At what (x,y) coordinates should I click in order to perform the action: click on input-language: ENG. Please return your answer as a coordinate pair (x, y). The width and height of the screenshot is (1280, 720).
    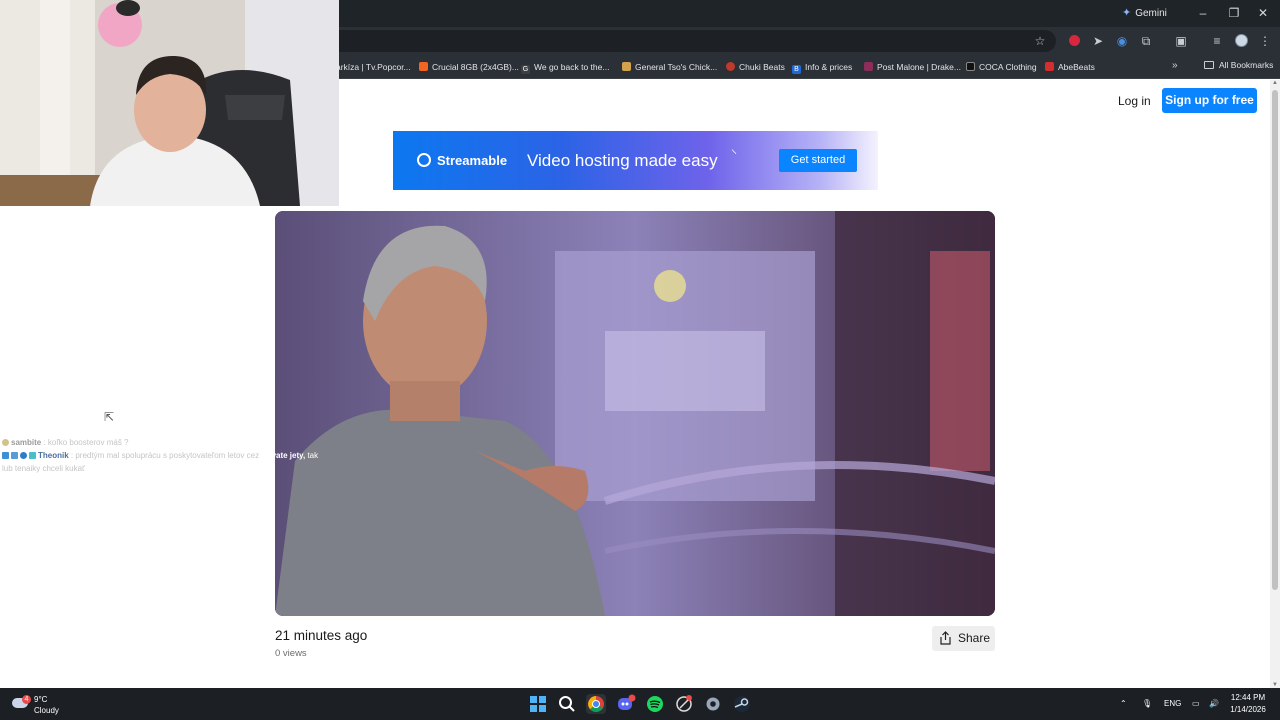
    Looking at the image, I should click on (1172, 704).